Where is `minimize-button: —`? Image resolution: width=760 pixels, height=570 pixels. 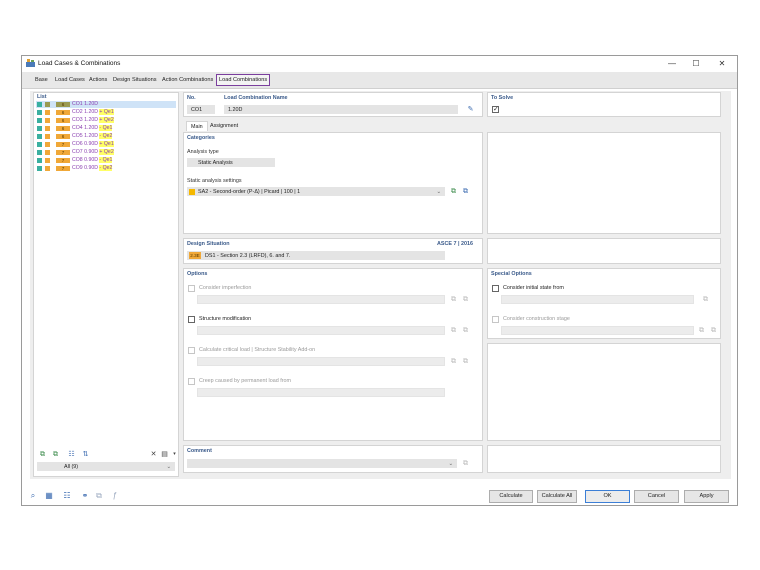
minimize-button: — is located at coordinates (672, 63).